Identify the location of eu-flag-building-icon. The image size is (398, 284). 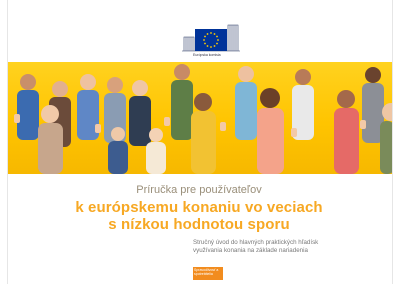
(211, 38).